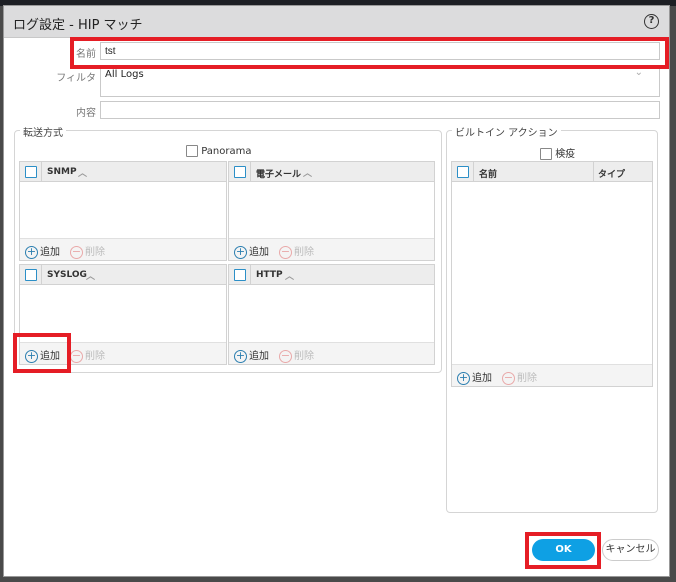 The height and width of the screenshot is (582, 676). What do you see at coordinates (651, 21) in the screenshot?
I see `help-icon: ?` at bounding box center [651, 21].